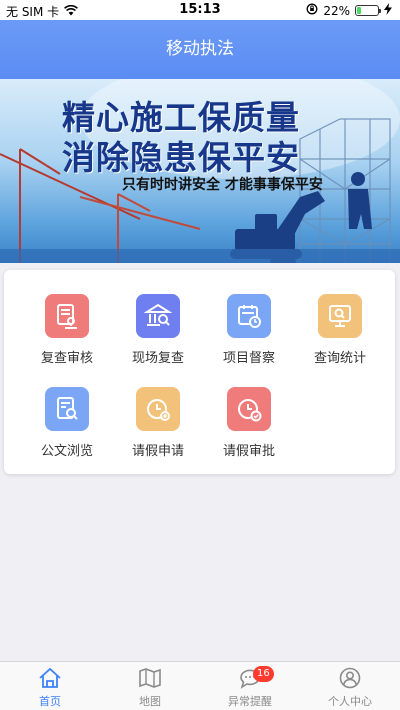 The width and height of the screenshot is (400, 710). Describe the element at coordinates (150, 701) in the screenshot. I see `tab-label: 地图` at that location.